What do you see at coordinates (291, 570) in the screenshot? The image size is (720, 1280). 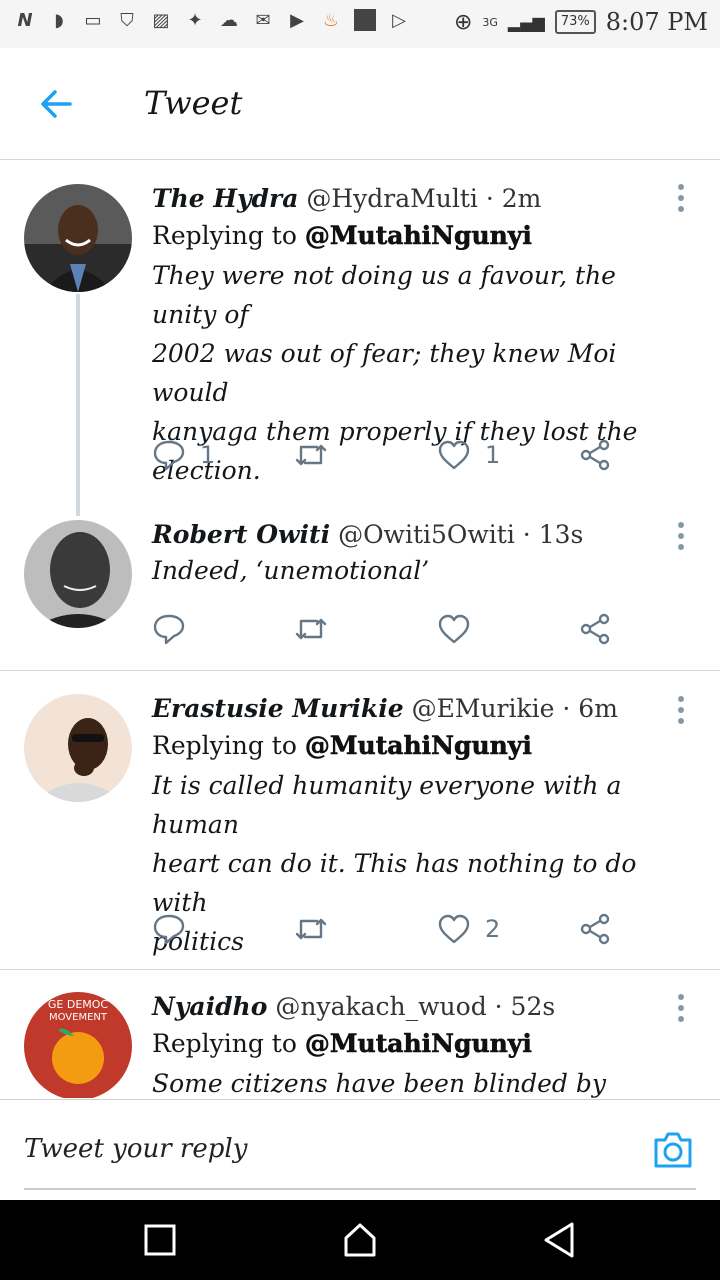 I see `tweet-line: Indeed, ‘unemotional’` at bounding box center [291, 570].